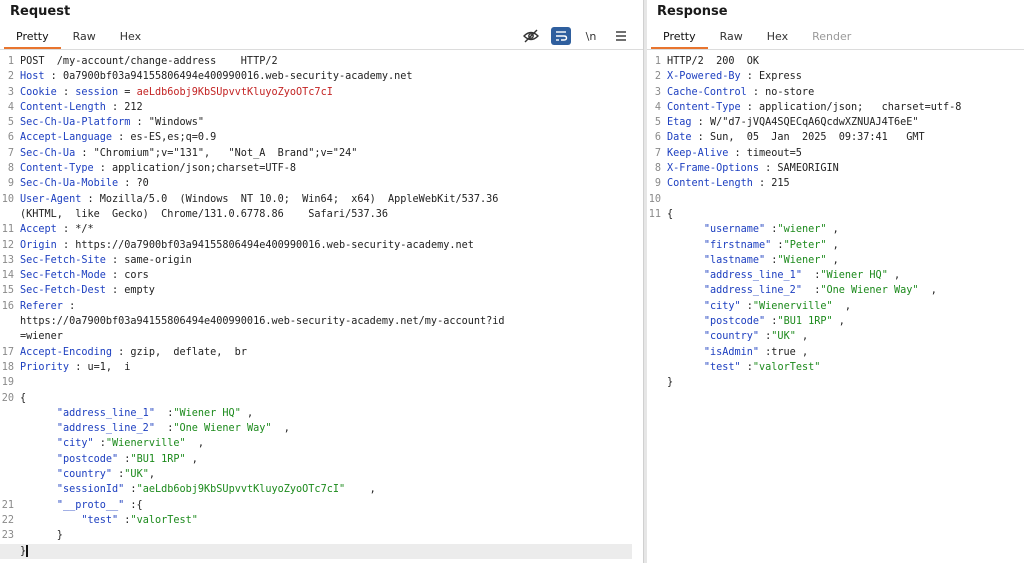 The height and width of the screenshot is (563, 1024). What do you see at coordinates (10, 61) in the screenshot?
I see `line-number: 1` at bounding box center [10, 61].